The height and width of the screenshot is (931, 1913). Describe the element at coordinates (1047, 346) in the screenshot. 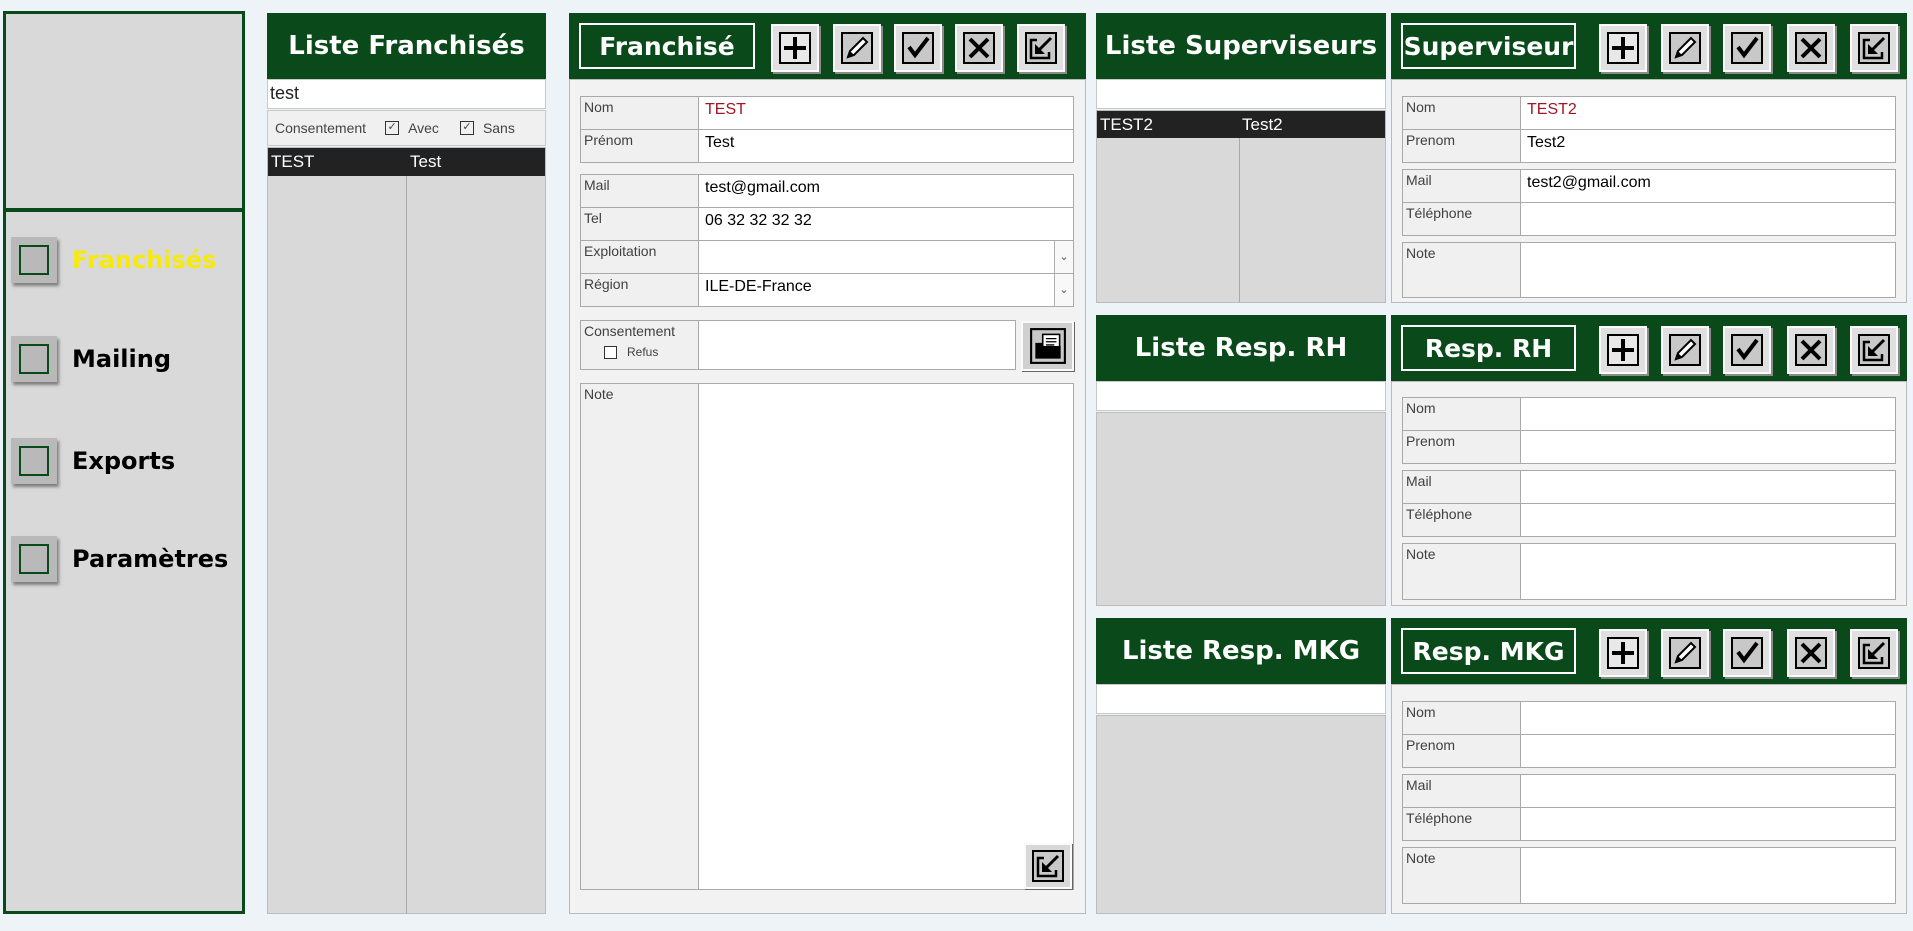

I see `attach-document-button` at that location.